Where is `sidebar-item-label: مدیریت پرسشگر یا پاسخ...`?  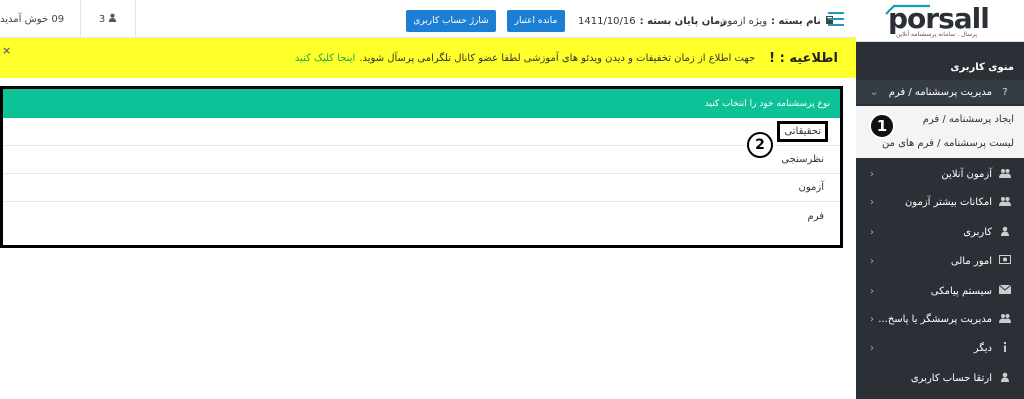 sidebar-item-label: مدیریت پرسشگر یا پاسخ... is located at coordinates (935, 319).